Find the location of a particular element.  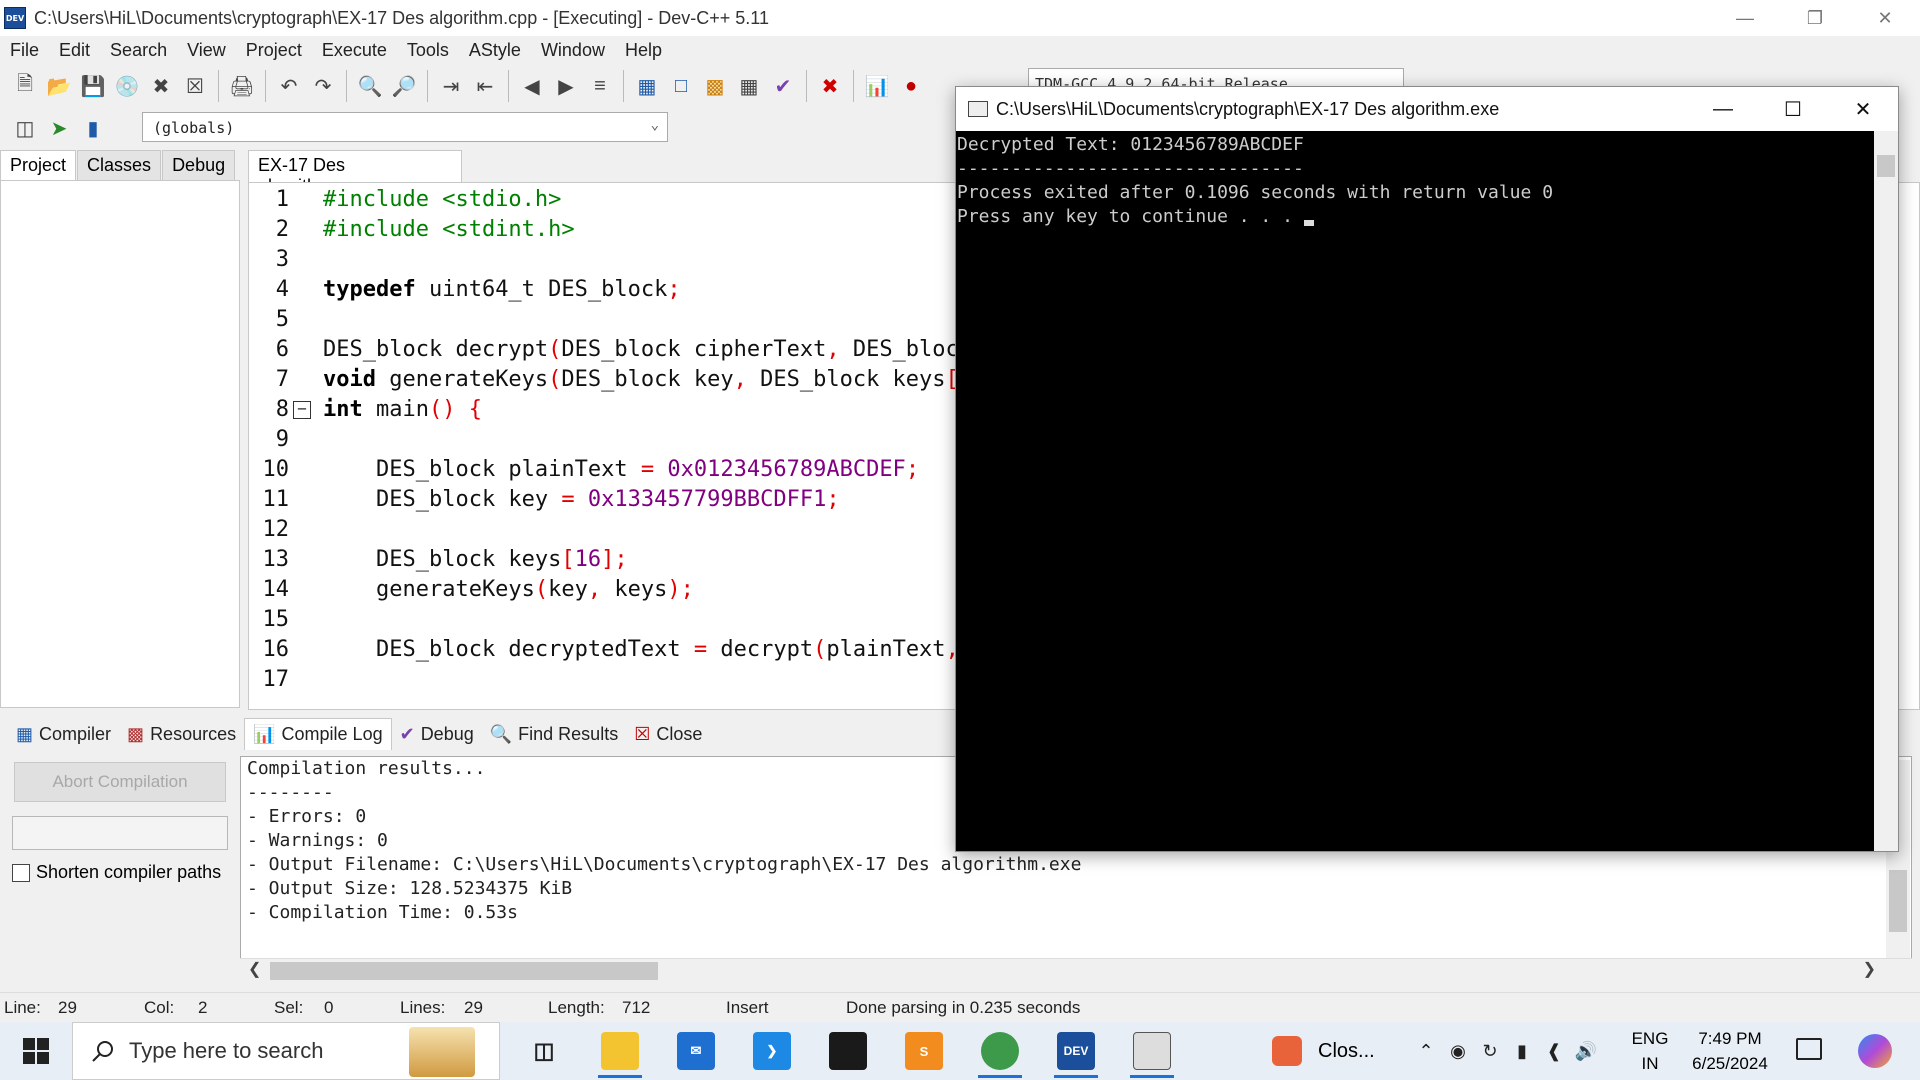

insert-icon: ➤ is located at coordinates (59, 128).